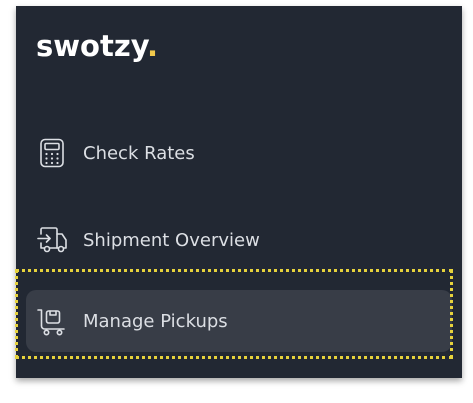 The width and height of the screenshot is (473, 403). What do you see at coordinates (171, 240) in the screenshot?
I see `sidebar-item-label: Shipment Overview` at bounding box center [171, 240].